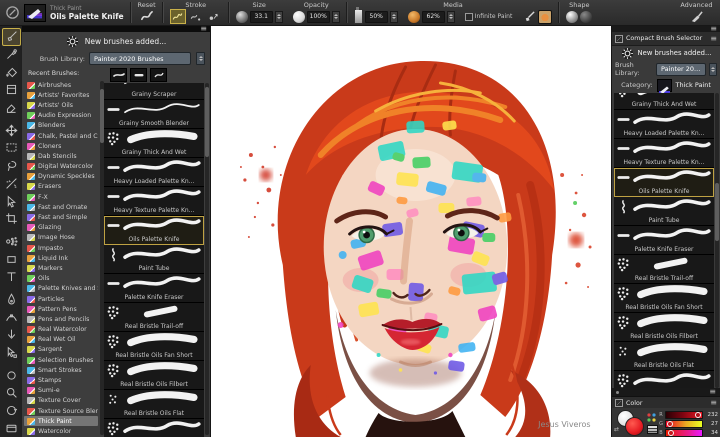 Image resolution: width=720 pixels, height=437 pixels. I want to click on main-color-swatch, so click(634, 426).